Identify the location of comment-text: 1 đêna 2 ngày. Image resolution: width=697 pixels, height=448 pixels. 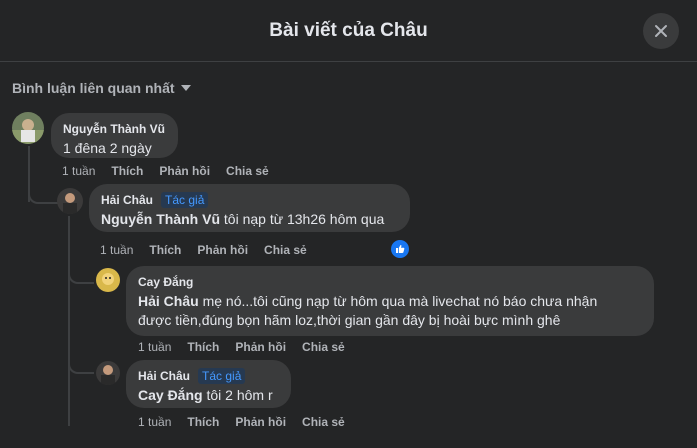
(107, 148).